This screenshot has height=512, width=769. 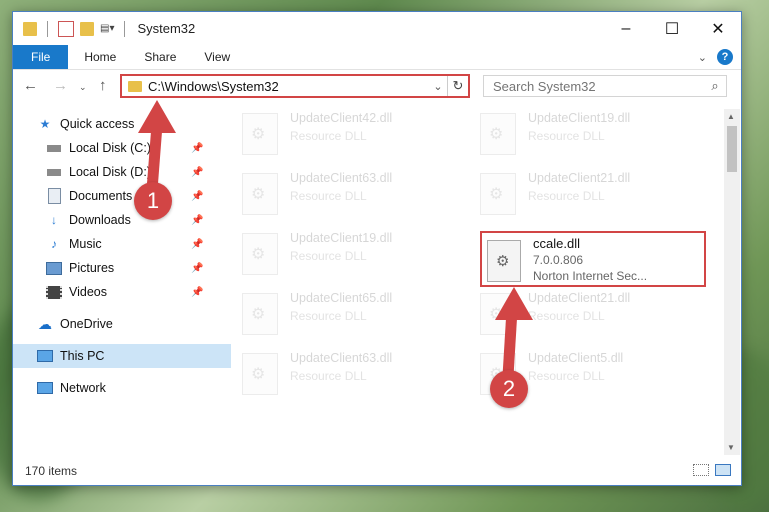 I want to click on file-item: UpdateClient65.dll Resource DLL, so click(x=352, y=316).